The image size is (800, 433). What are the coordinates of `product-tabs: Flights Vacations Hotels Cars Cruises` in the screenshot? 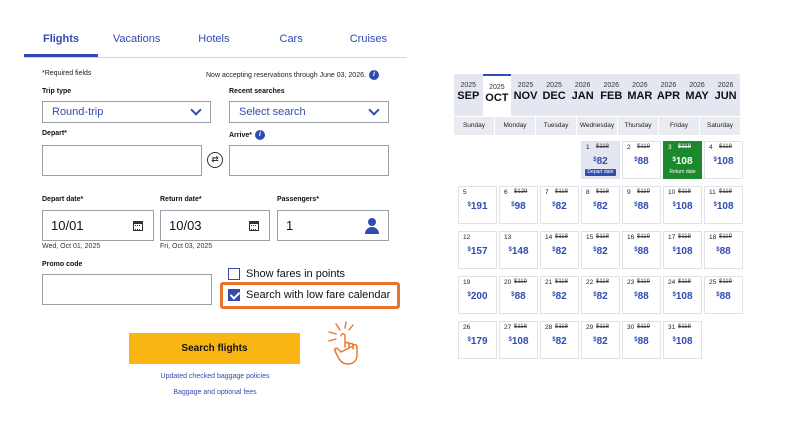 It's located at (215, 42).